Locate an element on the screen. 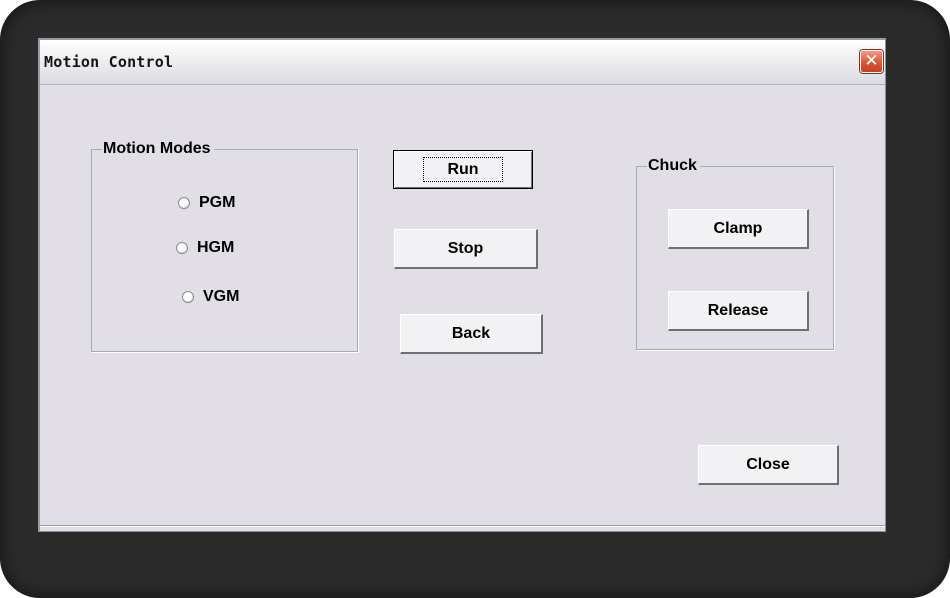 The image size is (950, 598). motion-modes-label: Motion Modes is located at coordinates (158, 149).